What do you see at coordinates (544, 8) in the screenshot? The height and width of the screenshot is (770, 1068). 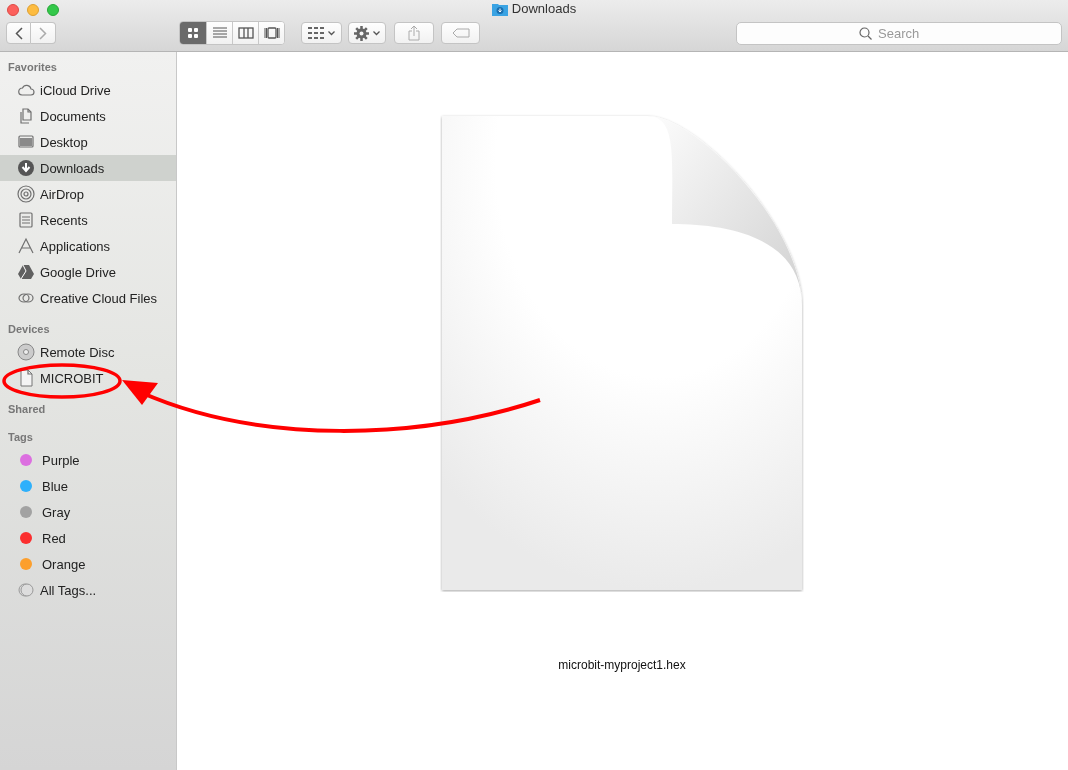 I see `window-title: Downloads` at bounding box center [544, 8].